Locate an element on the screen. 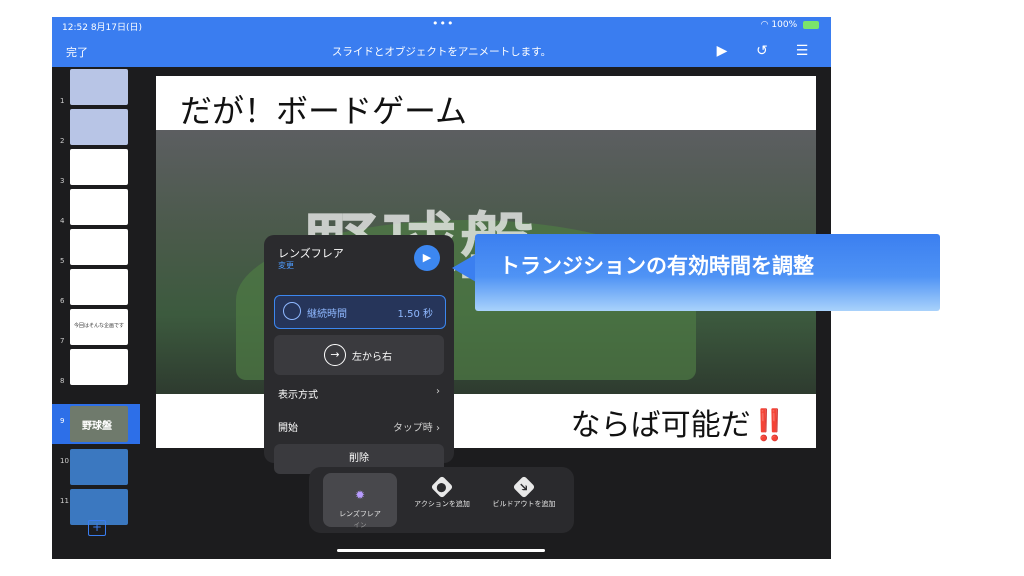 This screenshot has width=1024, height=576. build-out-diamond-icon: ➔ is located at coordinates (524, 487).